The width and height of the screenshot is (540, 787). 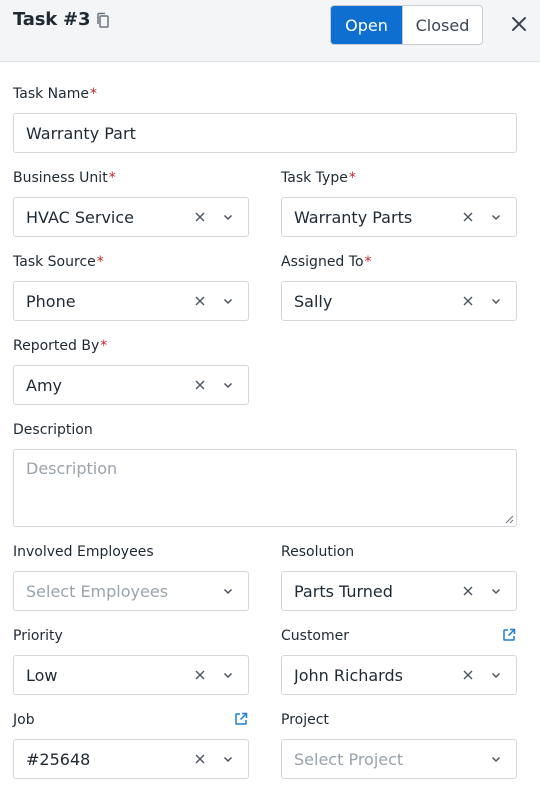 I want to click on close-icon, so click(x=519, y=24).